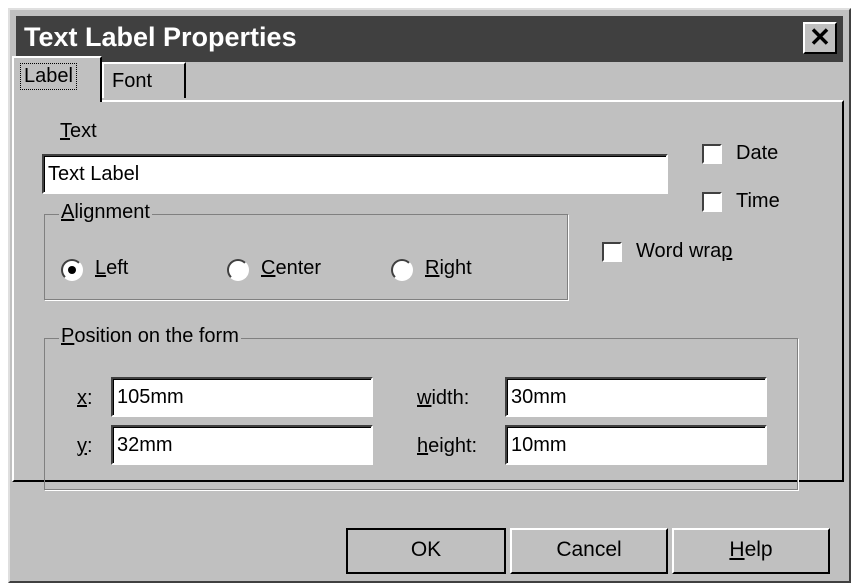 The width and height of the screenshot is (851, 583). I want to click on align-center-radio, so click(238, 270).